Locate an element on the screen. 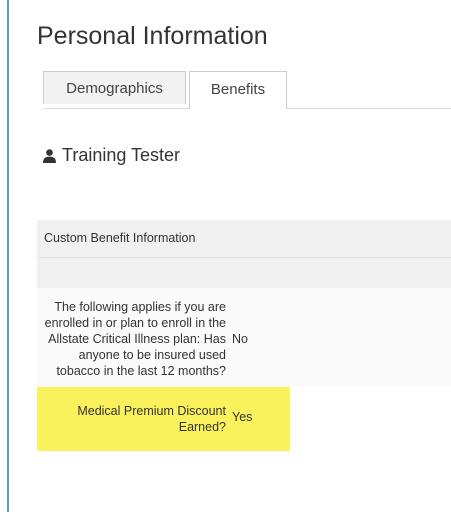 This screenshot has height=512, width=451. user-header: Training Tester is located at coordinates (111, 155).